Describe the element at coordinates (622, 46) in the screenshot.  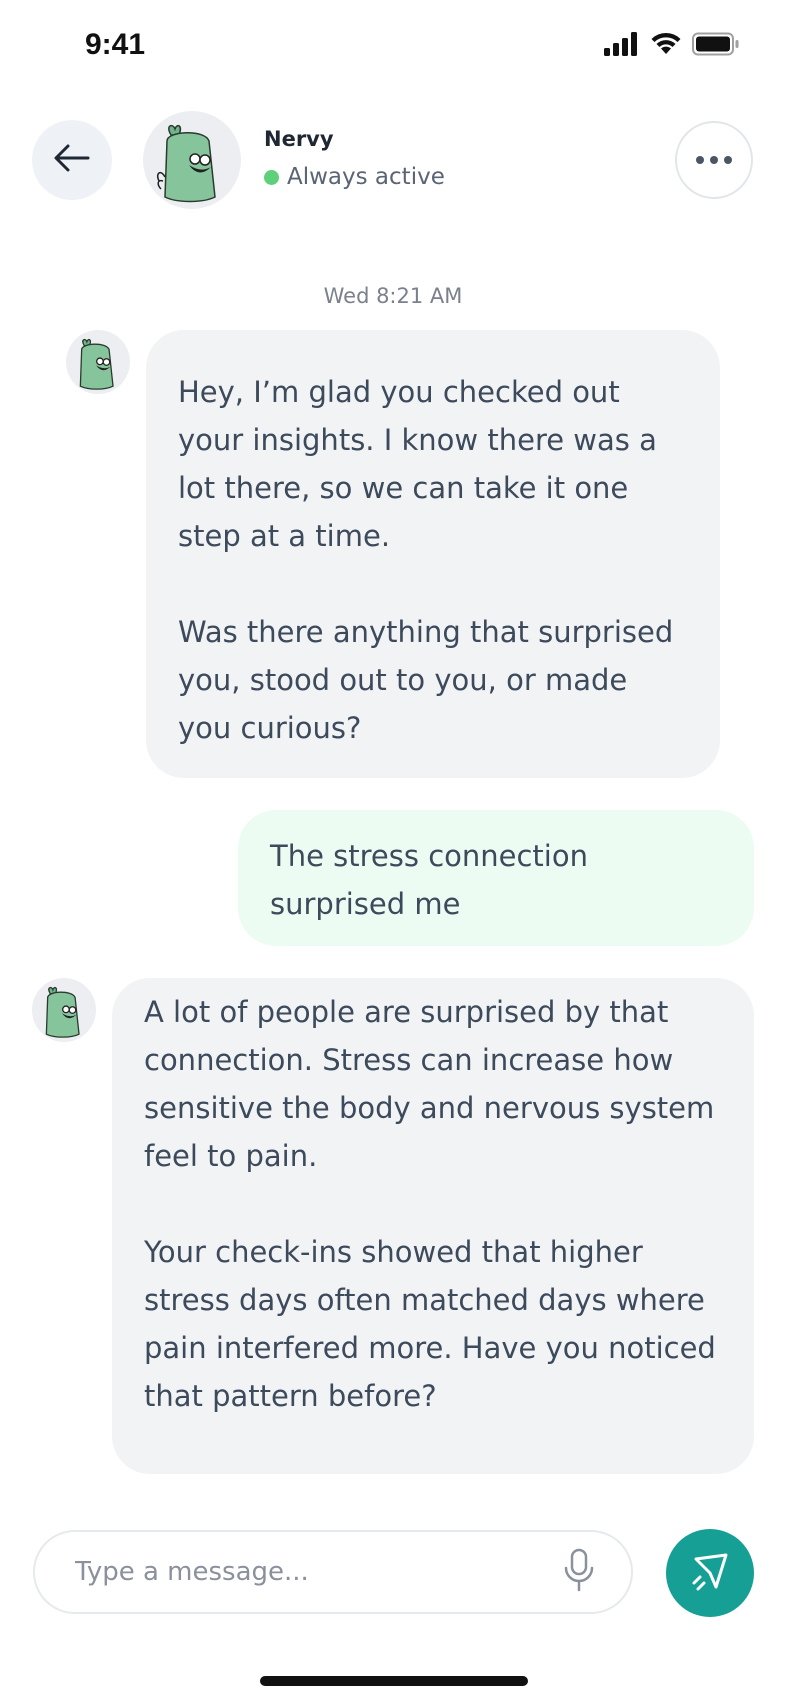
I see `cellular-signal-icon` at that location.